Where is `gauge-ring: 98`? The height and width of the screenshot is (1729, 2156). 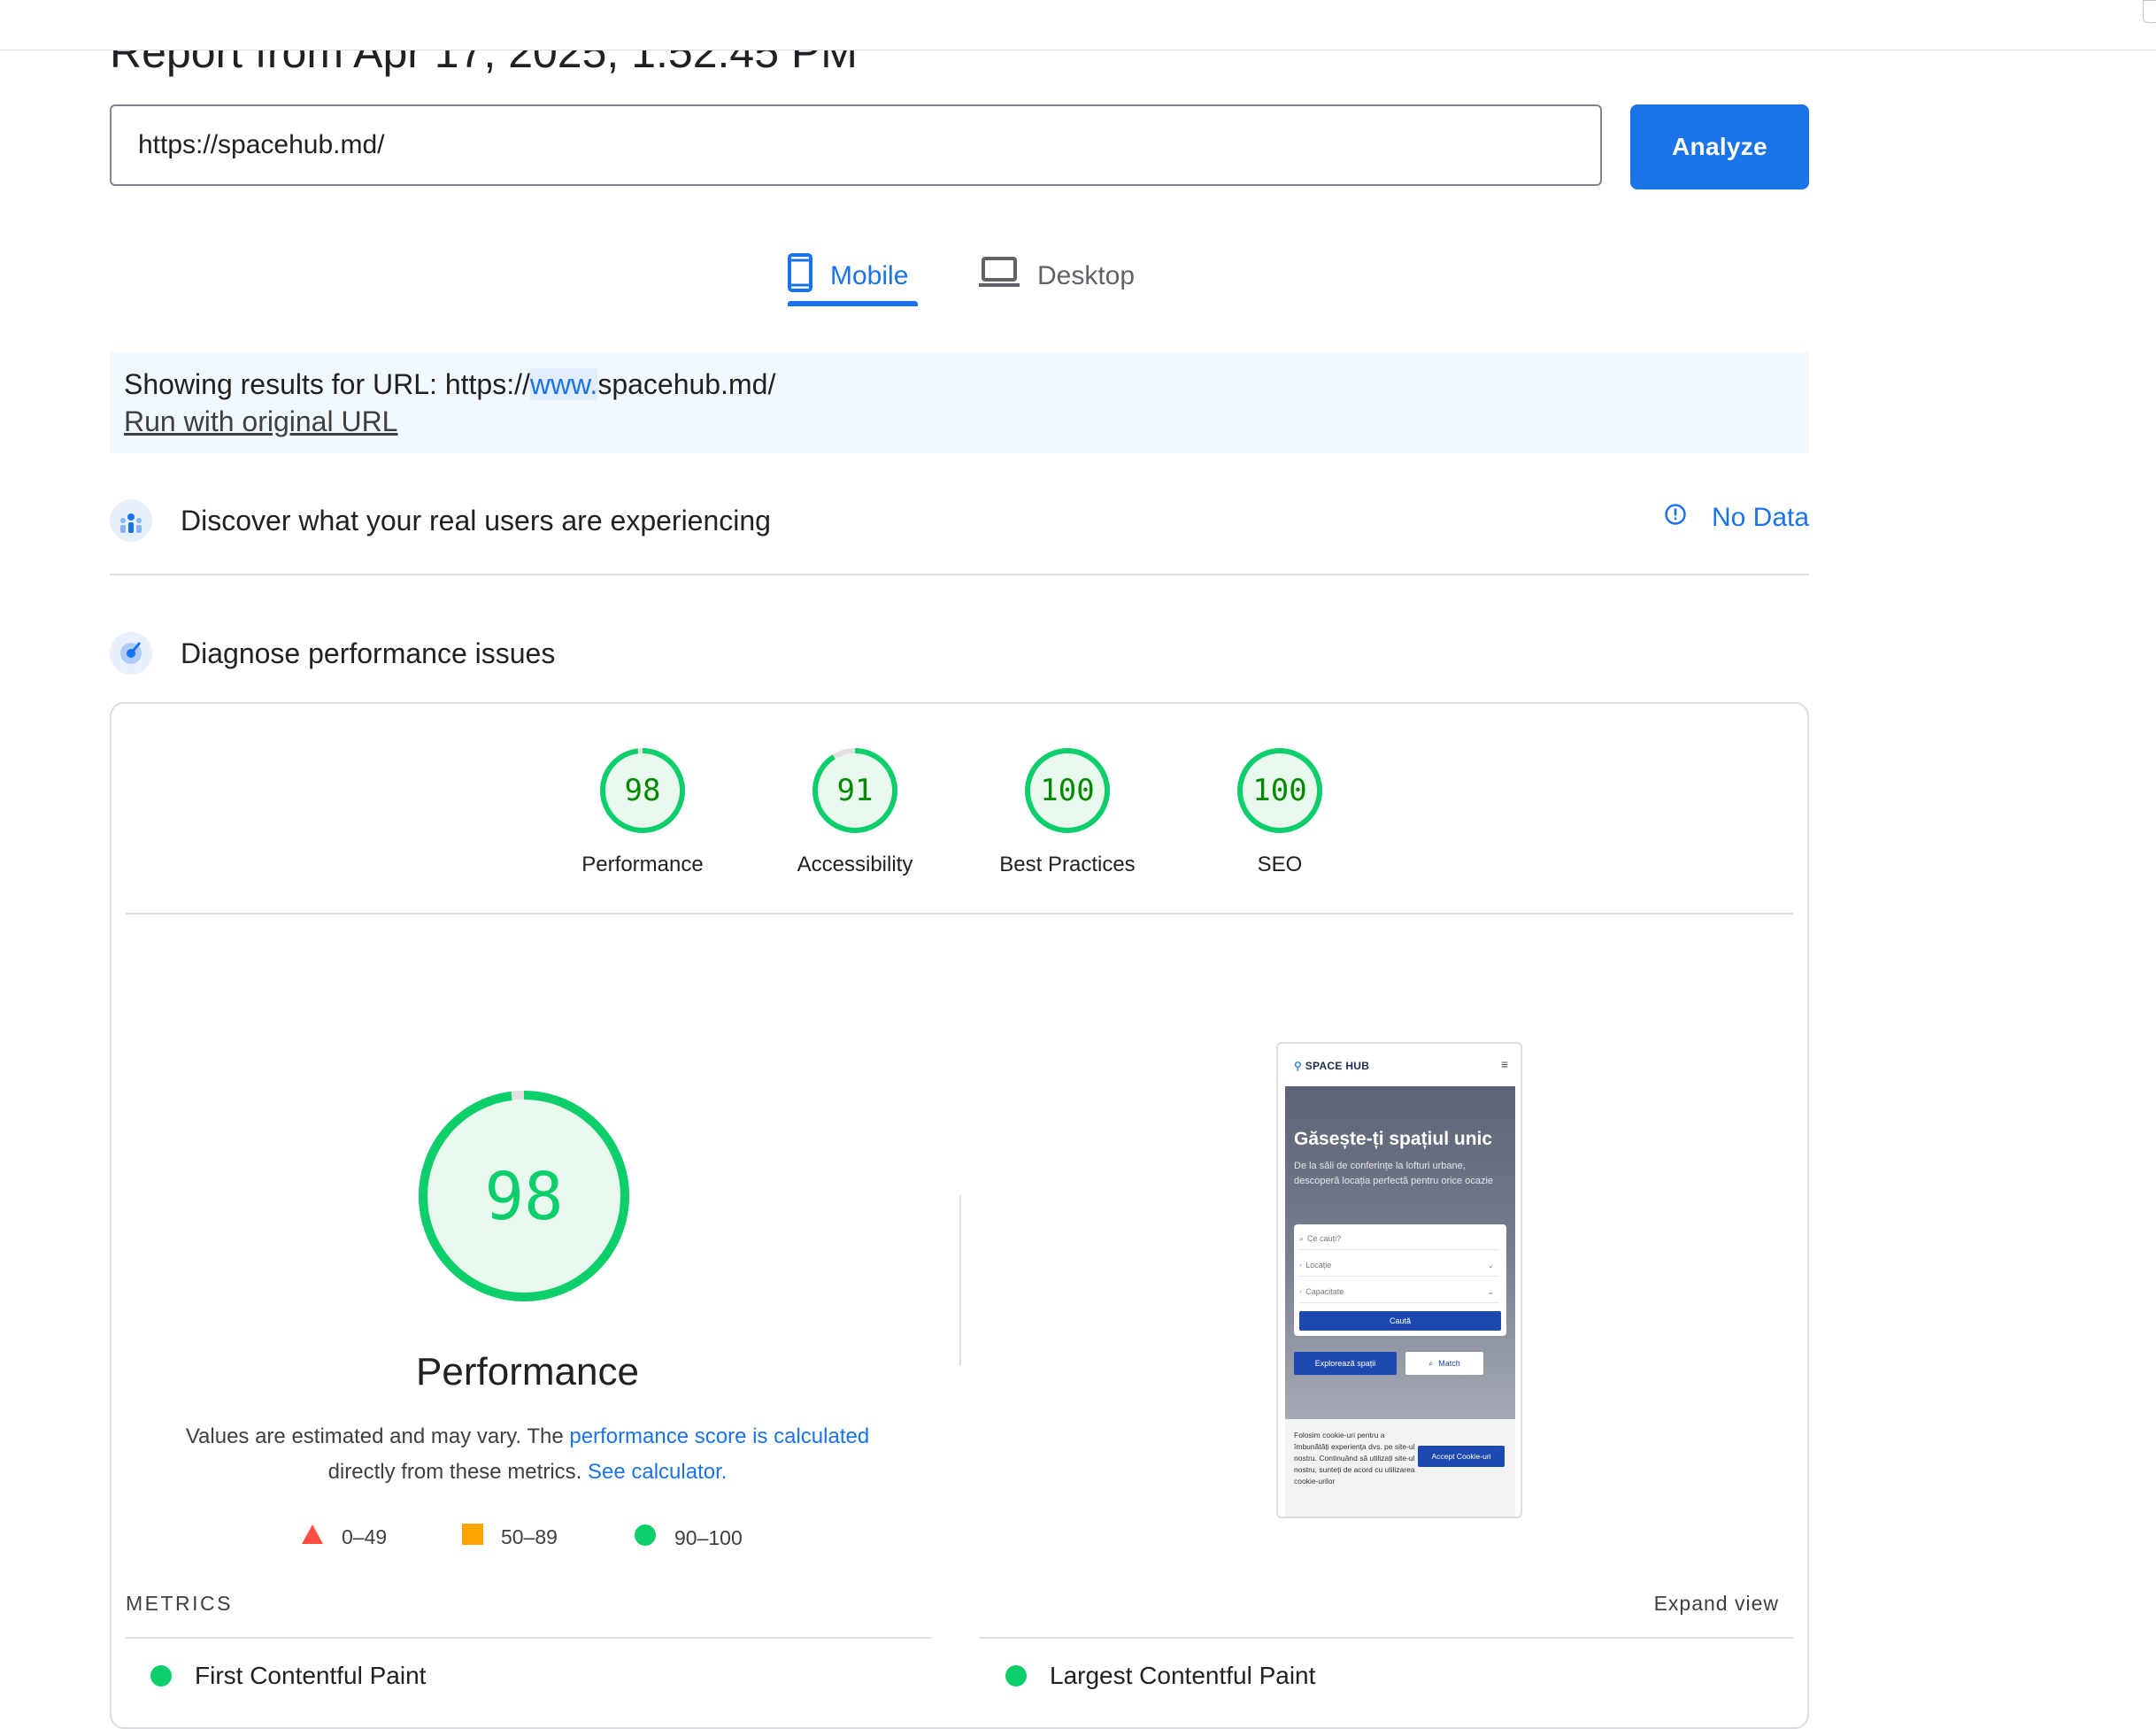 gauge-ring: 98 is located at coordinates (642, 790).